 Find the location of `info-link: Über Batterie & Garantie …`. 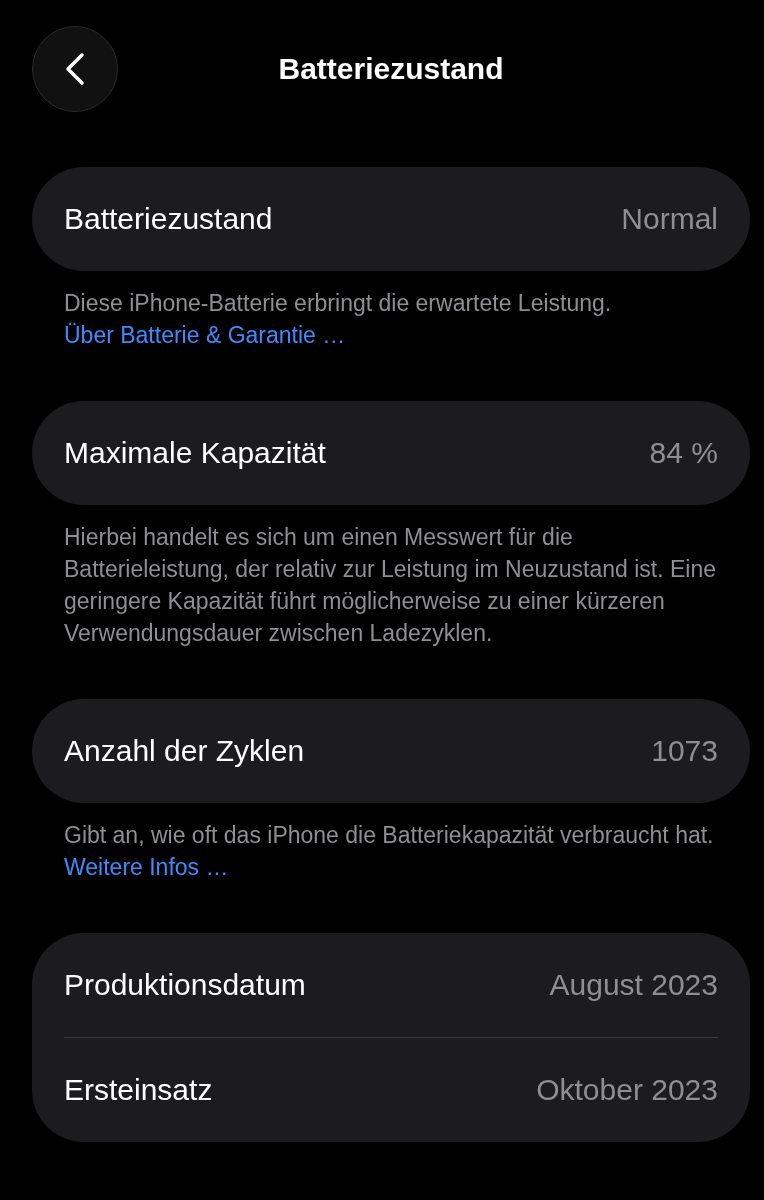

info-link: Über Batterie & Garantie … is located at coordinates (205, 335).